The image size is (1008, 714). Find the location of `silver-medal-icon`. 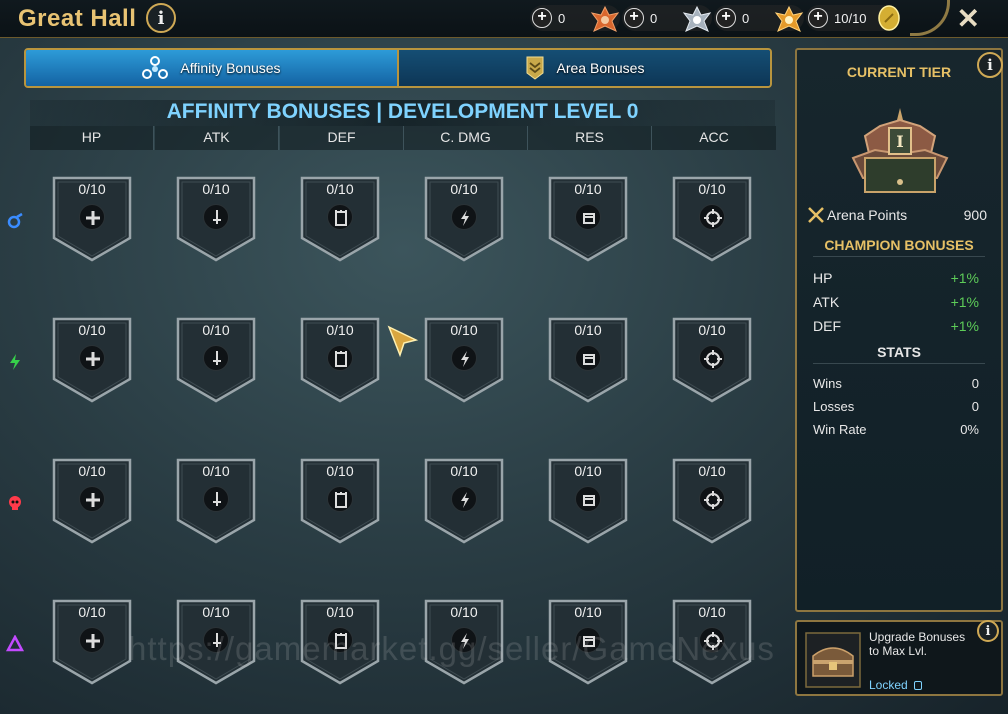

silver-medal-icon is located at coordinates (697, 18).